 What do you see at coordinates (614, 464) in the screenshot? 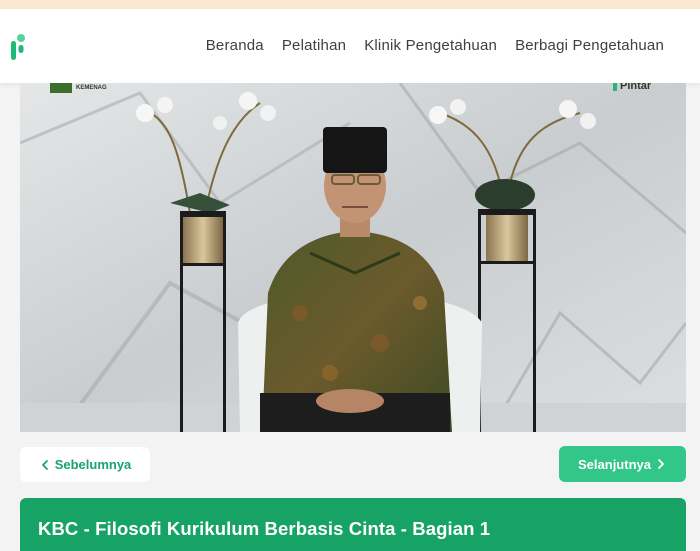
I see `next-button-label: Selanjutnya` at bounding box center [614, 464].